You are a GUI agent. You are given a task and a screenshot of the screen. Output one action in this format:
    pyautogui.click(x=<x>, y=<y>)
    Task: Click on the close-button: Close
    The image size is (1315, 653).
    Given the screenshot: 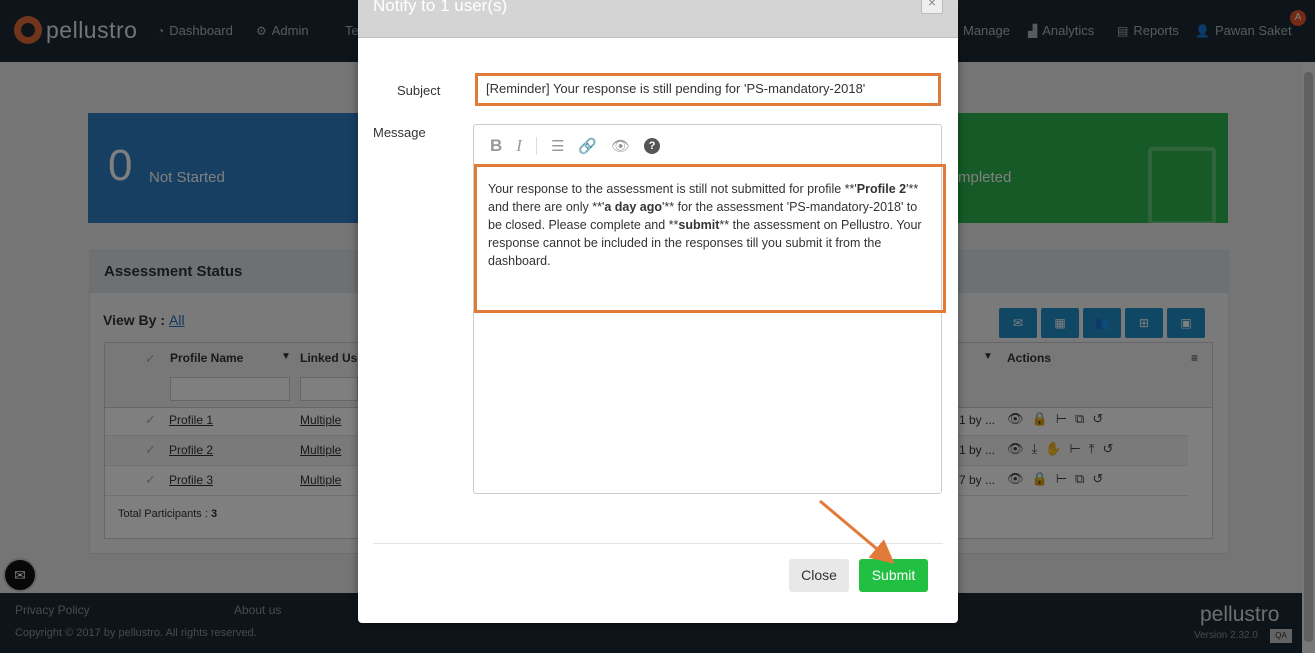 What is the action you would take?
    pyautogui.click(x=819, y=575)
    